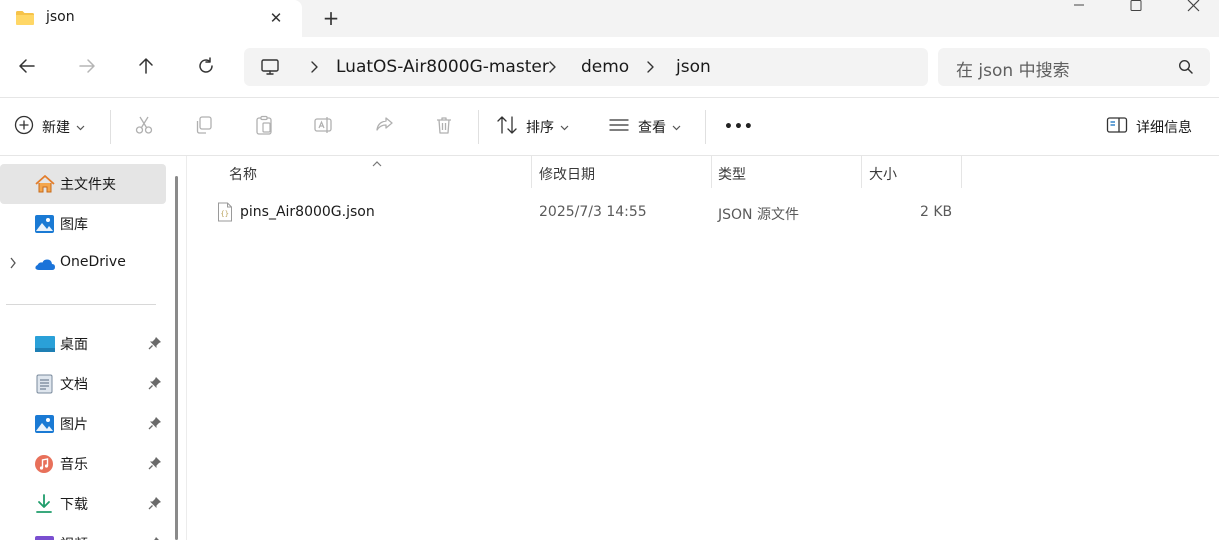  What do you see at coordinates (961, 172) in the screenshot?
I see `column-divider` at bounding box center [961, 172].